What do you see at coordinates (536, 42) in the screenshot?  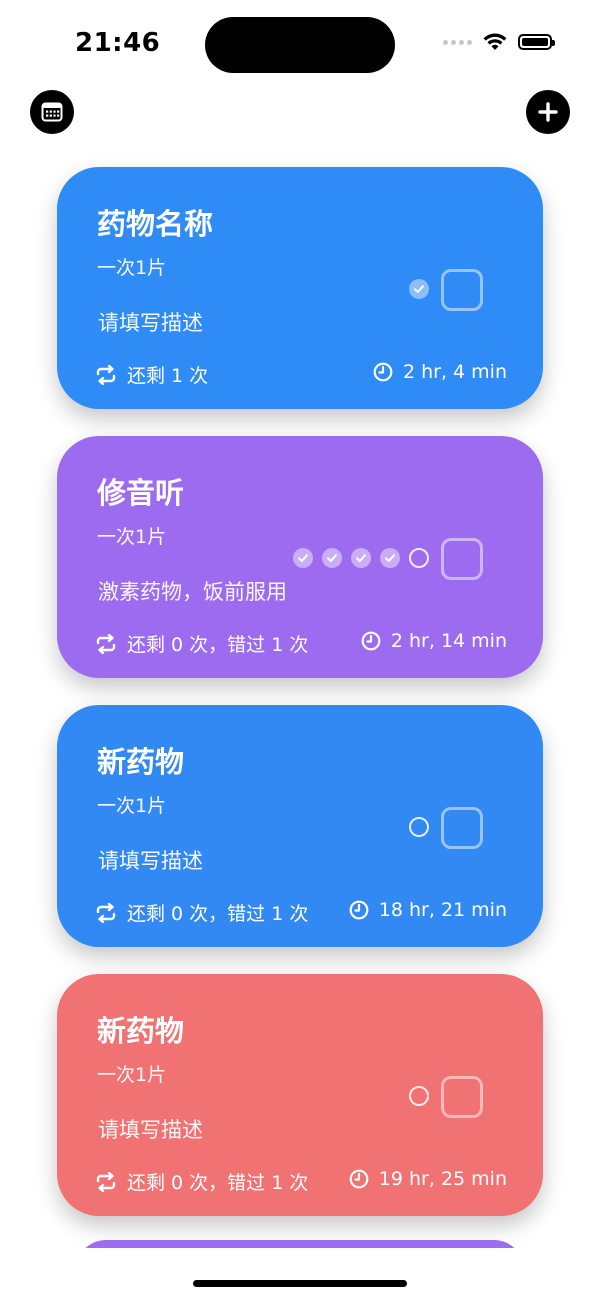 I see `battery-icon` at bounding box center [536, 42].